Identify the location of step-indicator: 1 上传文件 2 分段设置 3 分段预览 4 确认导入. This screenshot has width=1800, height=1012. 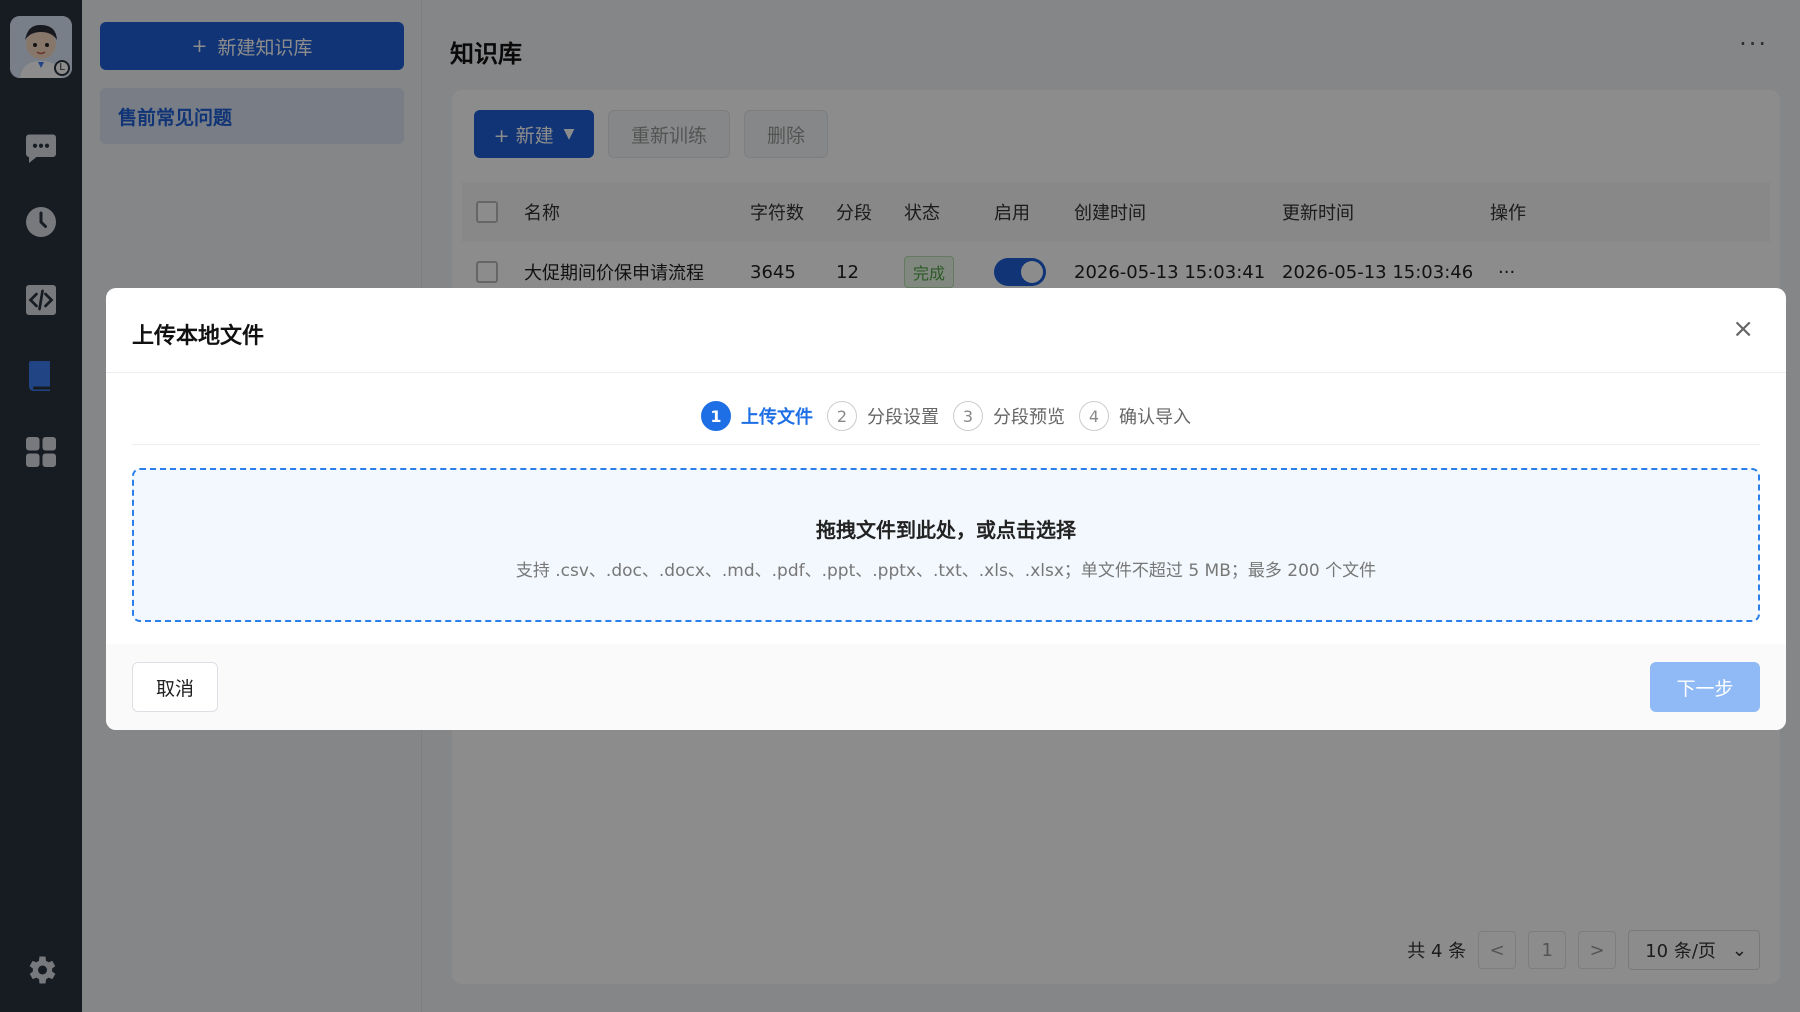
(946, 416).